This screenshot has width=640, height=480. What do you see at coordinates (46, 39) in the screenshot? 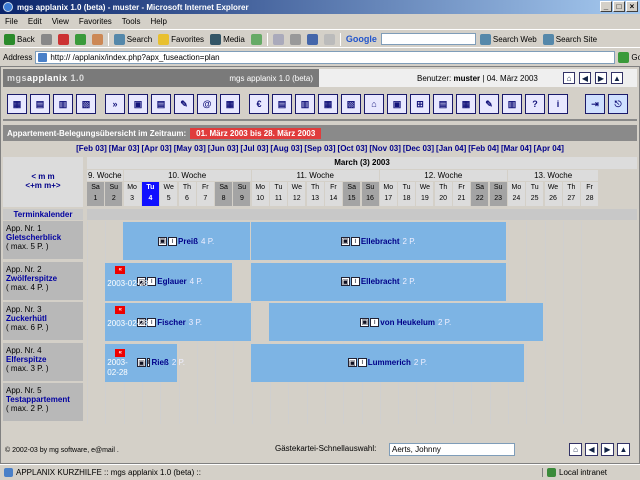
I see `forward-button` at bounding box center [46, 39].